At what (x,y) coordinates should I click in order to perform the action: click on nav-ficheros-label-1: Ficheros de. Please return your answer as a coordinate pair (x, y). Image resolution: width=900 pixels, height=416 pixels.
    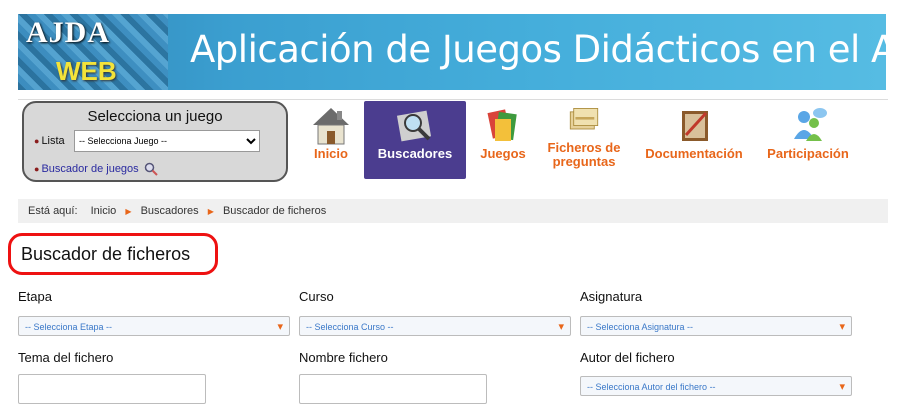
    Looking at the image, I should click on (584, 147).